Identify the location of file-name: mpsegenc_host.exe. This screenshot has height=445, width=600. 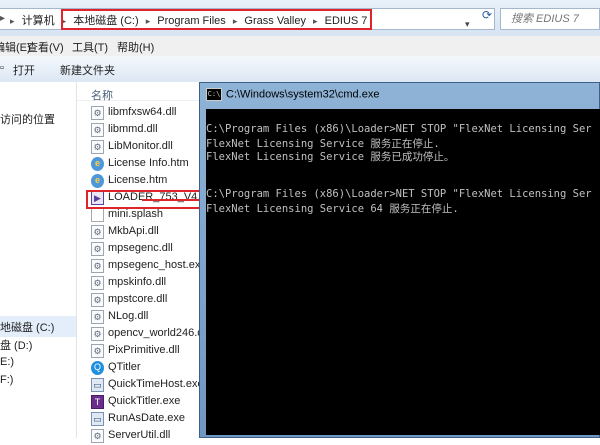
(157, 265).